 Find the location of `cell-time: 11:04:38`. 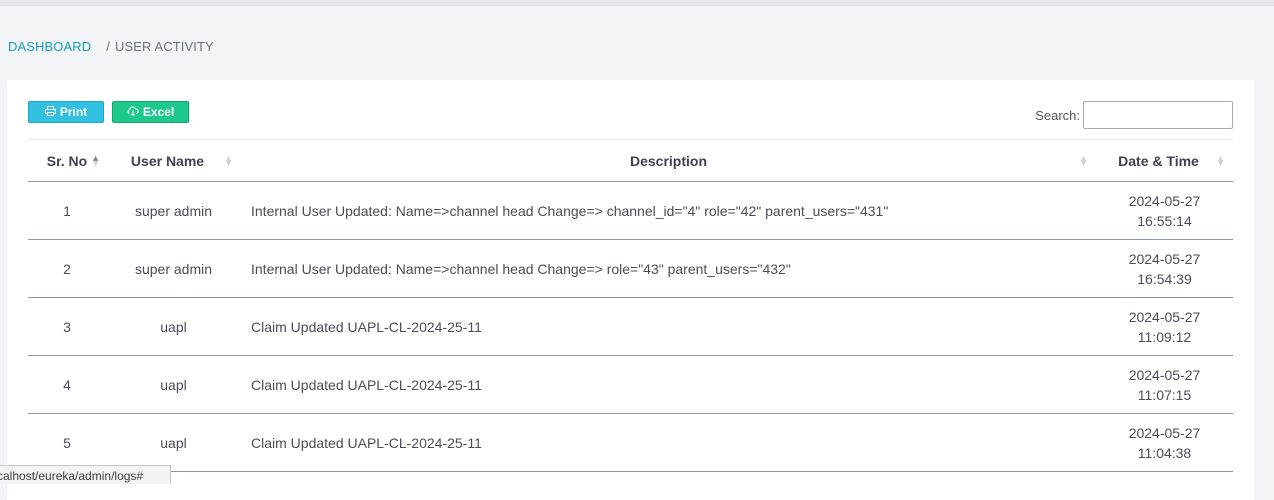

cell-time: 11:04:38 is located at coordinates (1164, 452).